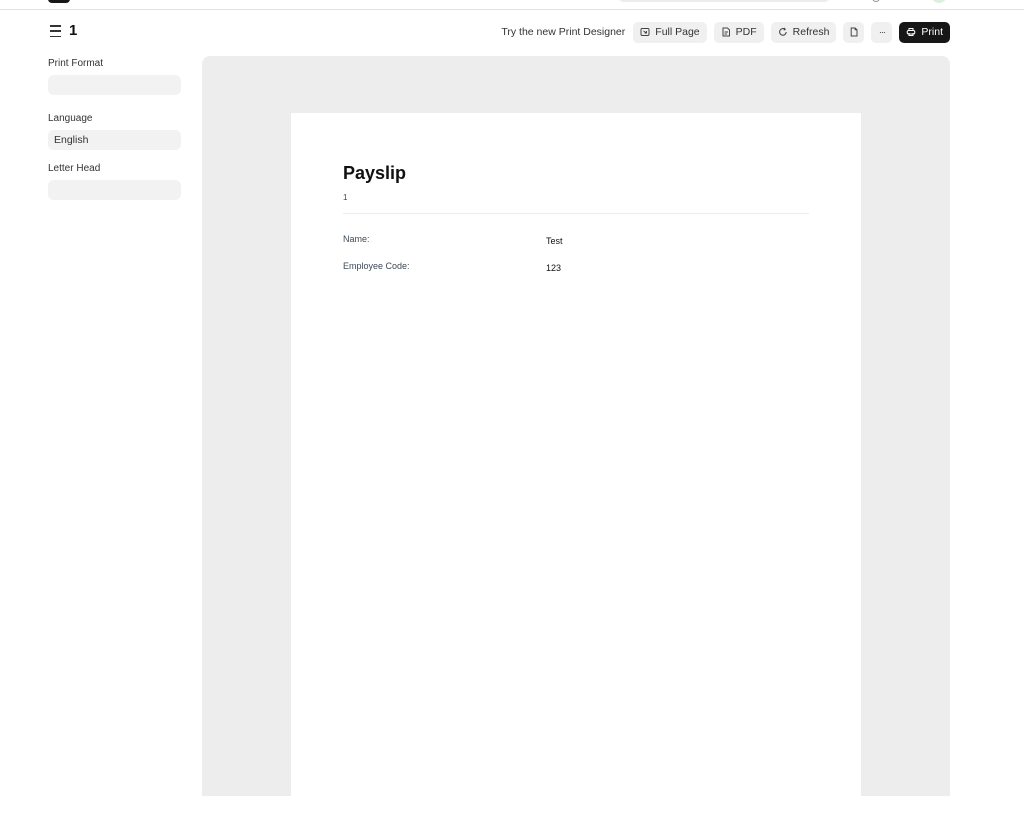 This screenshot has width=1024, height=813. What do you see at coordinates (746, 32) in the screenshot?
I see `pdf-label: PDF` at bounding box center [746, 32].